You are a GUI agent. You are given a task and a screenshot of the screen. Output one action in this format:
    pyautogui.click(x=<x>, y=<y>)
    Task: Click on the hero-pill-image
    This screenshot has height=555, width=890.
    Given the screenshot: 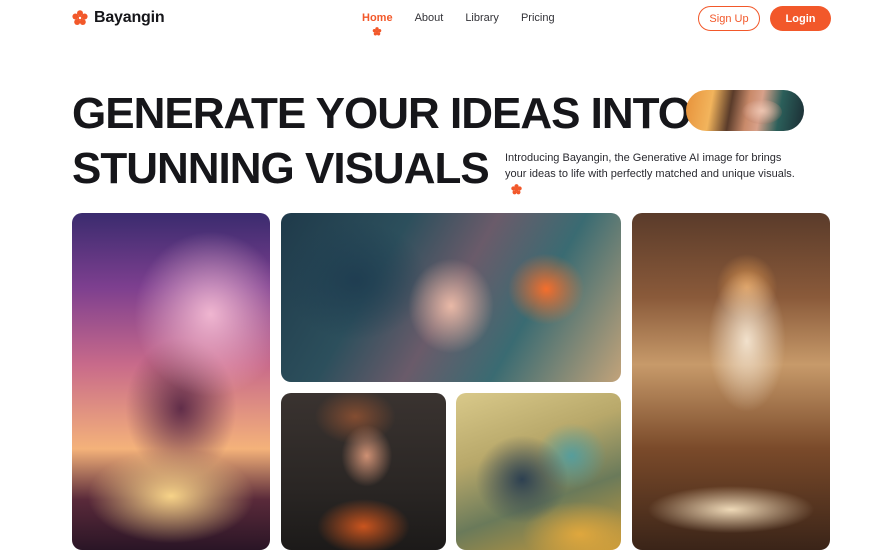 What is the action you would take?
    pyautogui.click(x=745, y=110)
    